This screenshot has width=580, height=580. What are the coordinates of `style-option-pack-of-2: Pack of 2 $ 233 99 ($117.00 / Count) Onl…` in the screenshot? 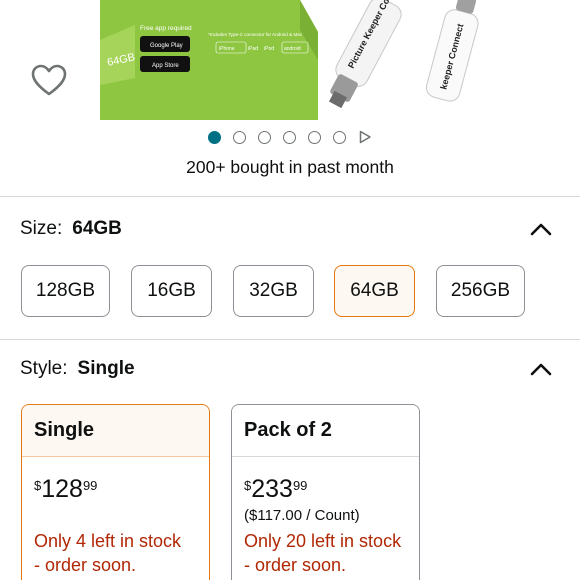 It's located at (325, 492).